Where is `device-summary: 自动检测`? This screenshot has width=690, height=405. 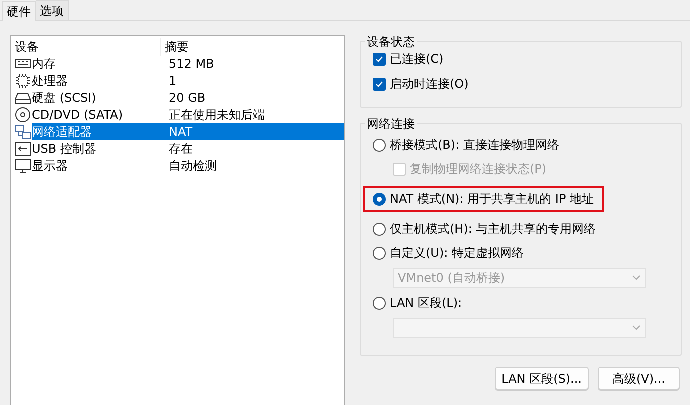 device-summary: 自动检测 is located at coordinates (192, 166).